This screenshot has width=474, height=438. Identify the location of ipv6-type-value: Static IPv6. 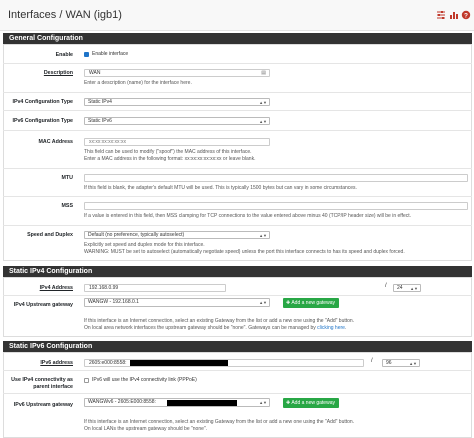
(100, 121).